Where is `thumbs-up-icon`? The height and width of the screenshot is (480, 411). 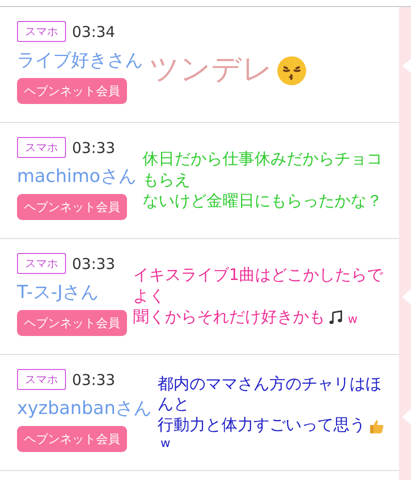 thumbs-up-icon is located at coordinates (377, 426).